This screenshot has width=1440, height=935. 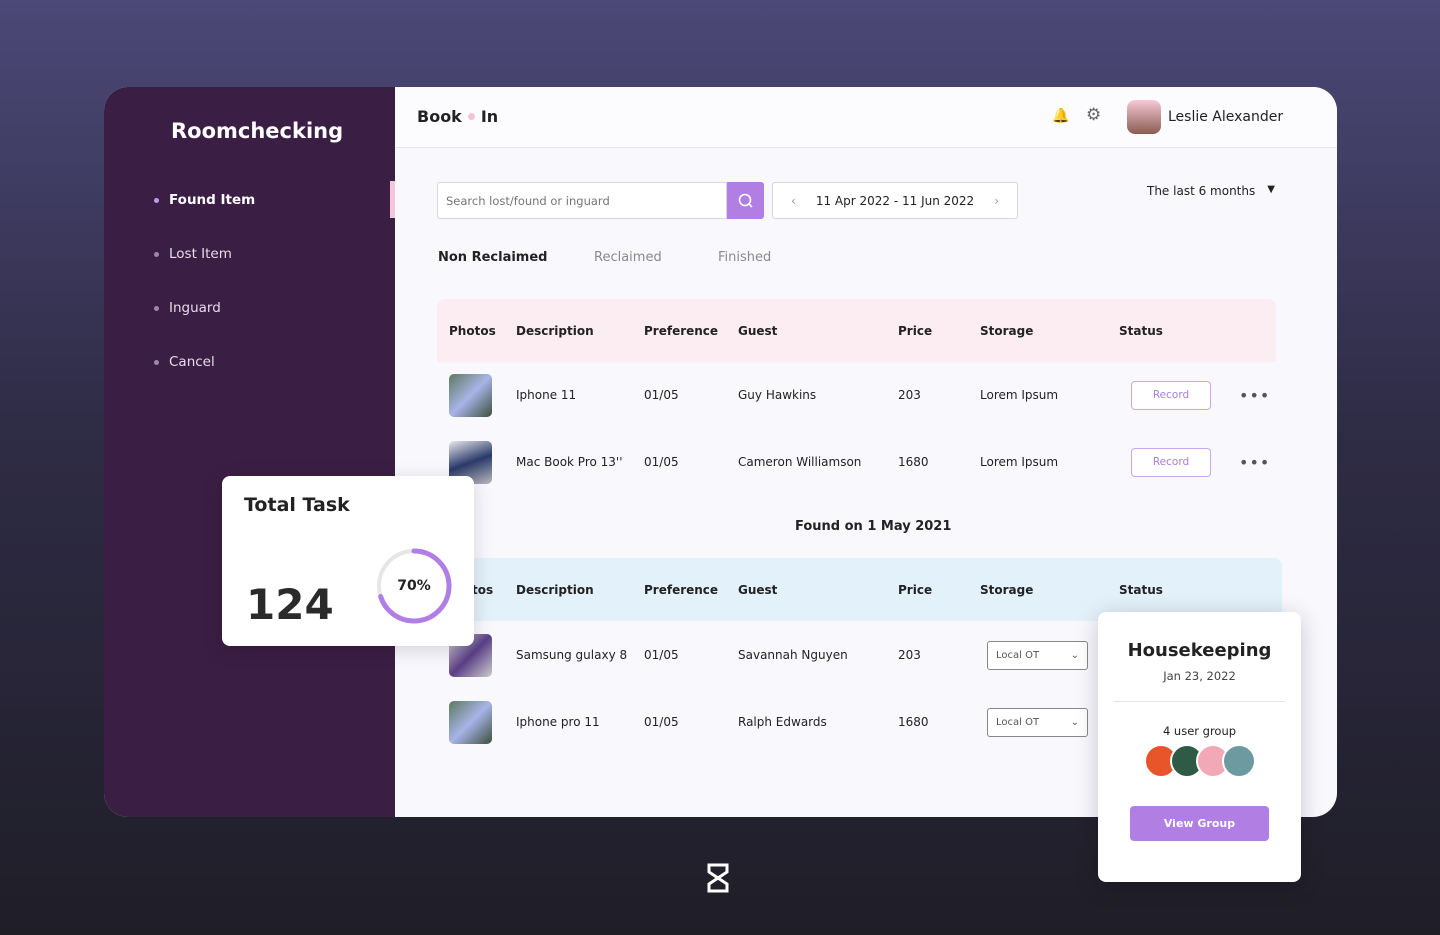 I want to click on group-label: 4 user group, so click(x=1199, y=731).